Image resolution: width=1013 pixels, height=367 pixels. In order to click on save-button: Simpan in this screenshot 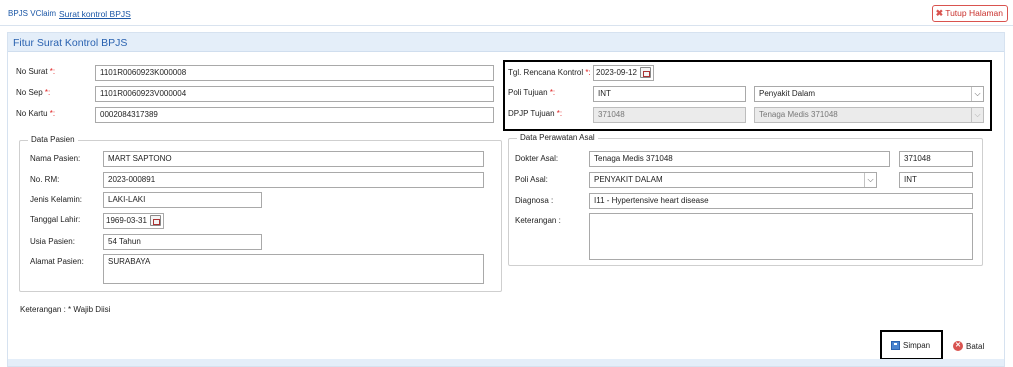, I will do `click(910, 345)`.